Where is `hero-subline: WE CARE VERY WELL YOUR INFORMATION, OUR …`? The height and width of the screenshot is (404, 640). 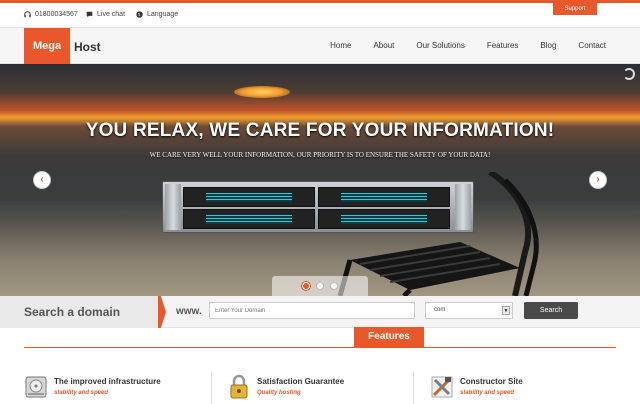
hero-subline: WE CARE VERY WELL YOUR INFORMATION, OUR … is located at coordinates (320, 155).